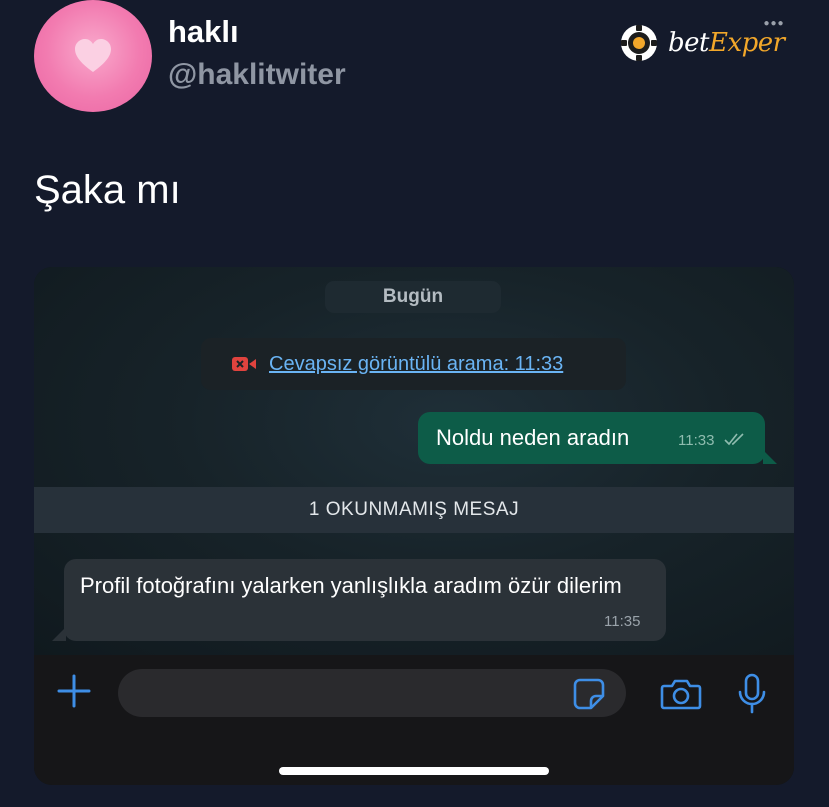 This screenshot has height=807, width=829. I want to click on camera-icon, so click(681, 694).